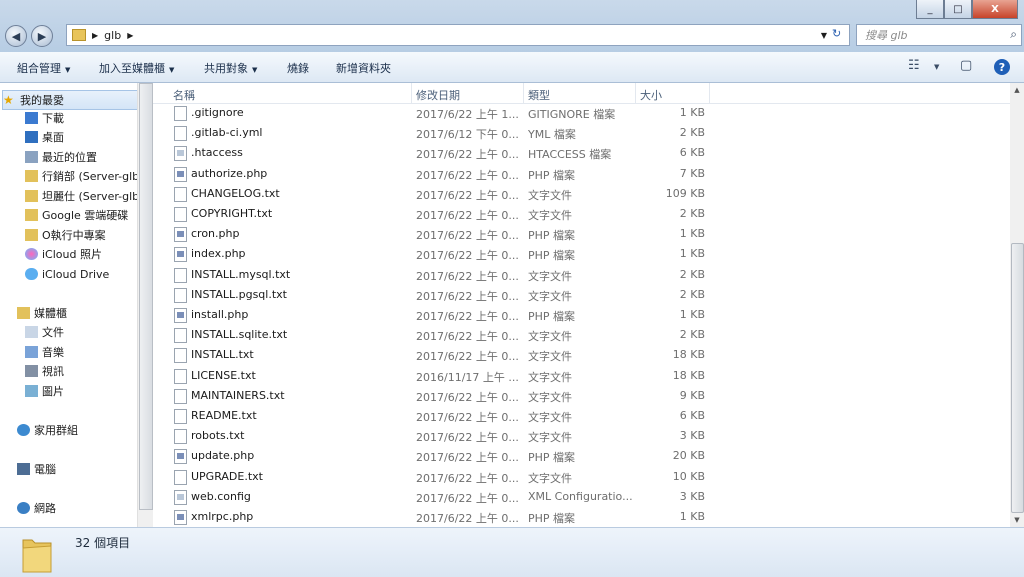 The height and width of the screenshot is (577, 1024). Describe the element at coordinates (578, 477) in the screenshot. I see `file-row: UPGRADE.txt 2017/6/22 上午 0... 文字文件 10 KB` at that location.